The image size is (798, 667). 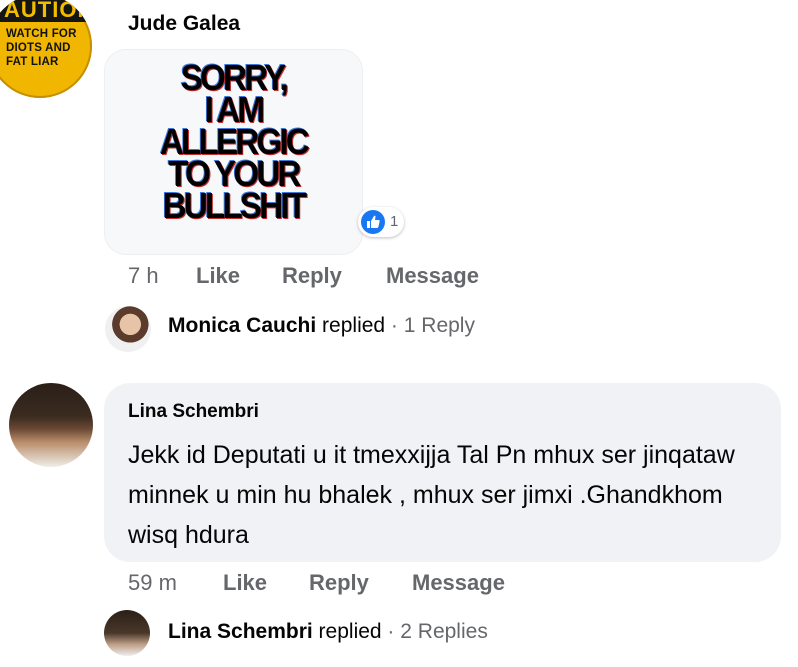 I want to click on avatar-caution-line: WATCH FOR, so click(x=41, y=34).